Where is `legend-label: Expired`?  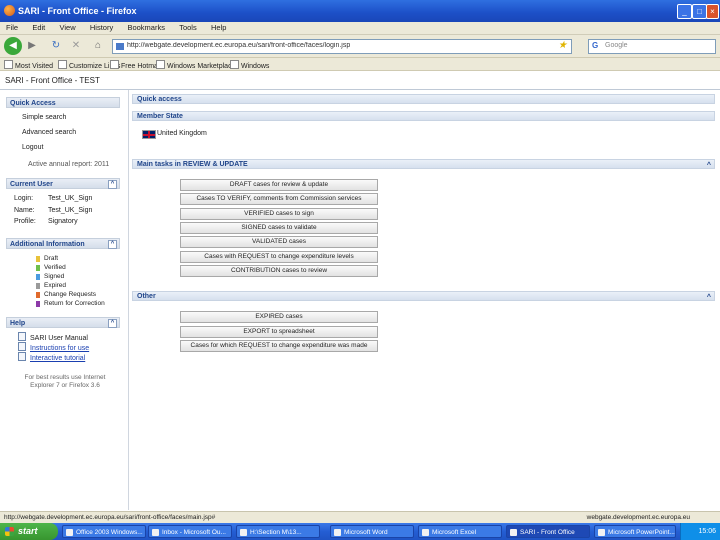
legend-label: Expired is located at coordinates (55, 285).